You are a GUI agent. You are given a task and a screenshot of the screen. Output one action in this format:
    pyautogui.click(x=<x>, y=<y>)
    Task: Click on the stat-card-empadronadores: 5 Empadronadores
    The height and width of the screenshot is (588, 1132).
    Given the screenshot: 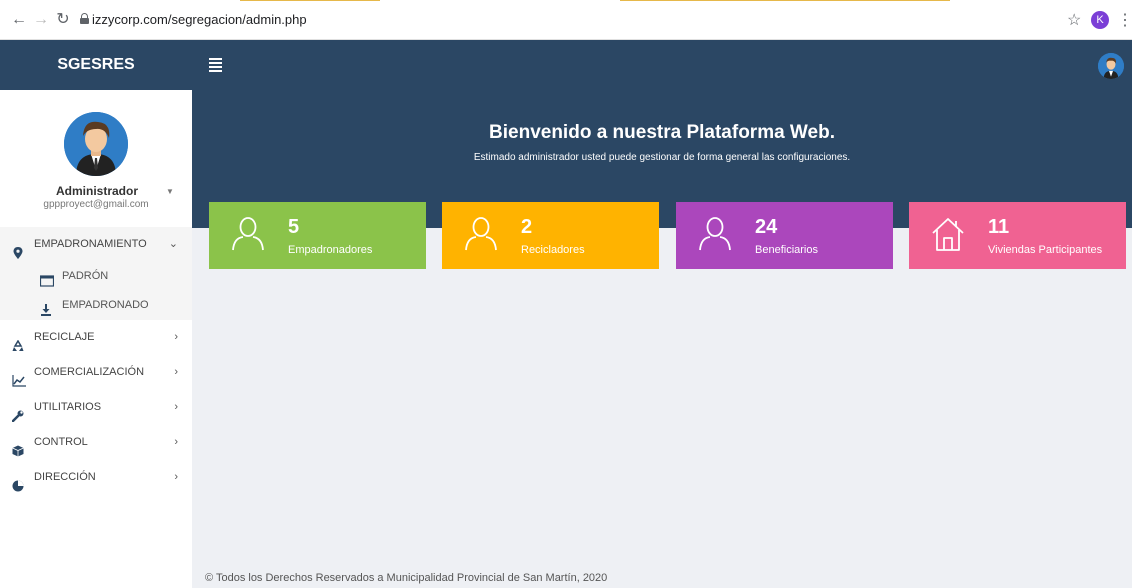 What is the action you would take?
    pyautogui.click(x=317, y=235)
    